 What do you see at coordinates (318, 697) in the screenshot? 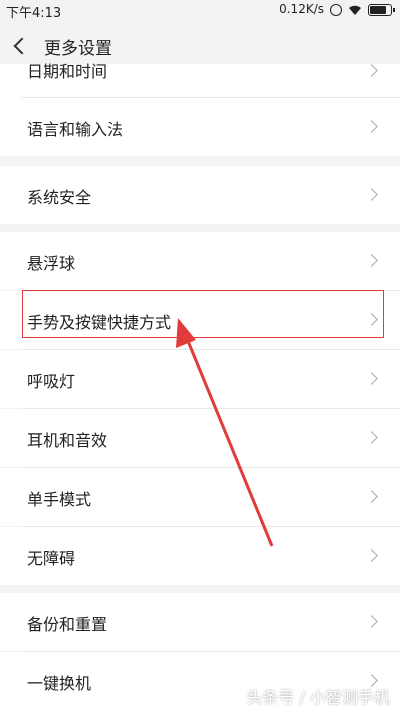
I see `watermark: 头条号 / 小智测手机` at bounding box center [318, 697].